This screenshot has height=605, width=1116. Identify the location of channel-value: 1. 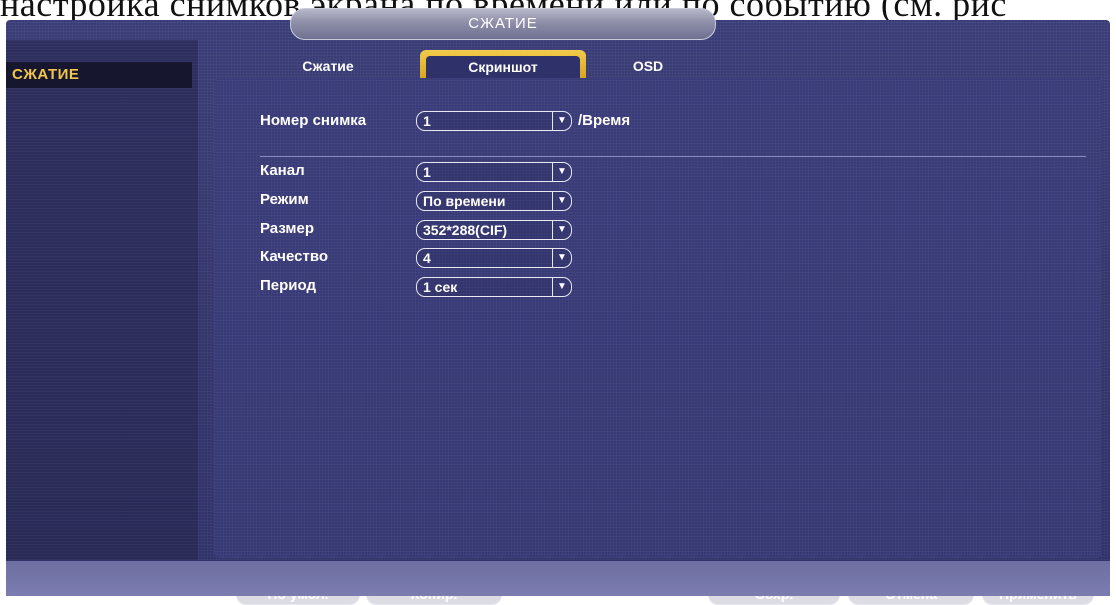
(427, 172).